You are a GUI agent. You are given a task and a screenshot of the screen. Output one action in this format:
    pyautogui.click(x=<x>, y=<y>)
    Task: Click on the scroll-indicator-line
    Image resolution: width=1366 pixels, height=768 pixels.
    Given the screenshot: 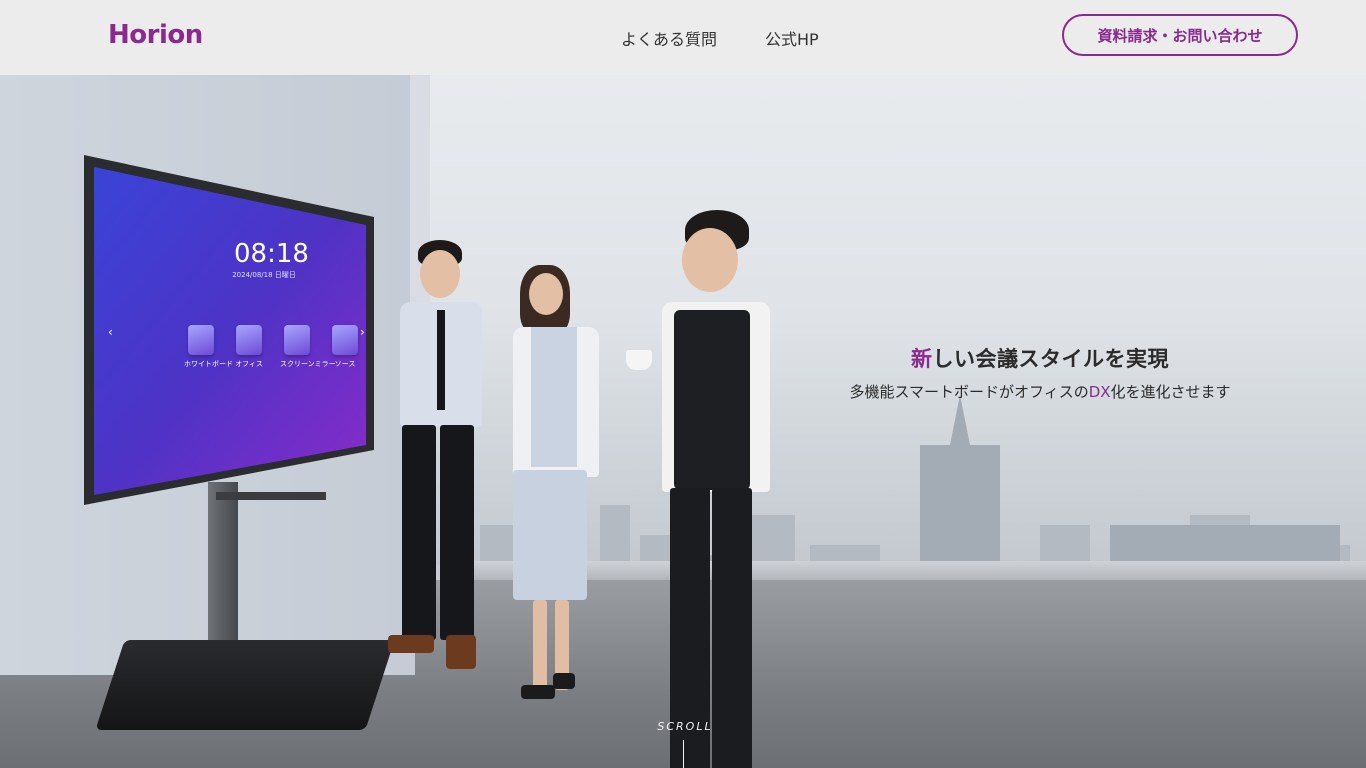 What is the action you would take?
    pyautogui.click(x=683, y=754)
    